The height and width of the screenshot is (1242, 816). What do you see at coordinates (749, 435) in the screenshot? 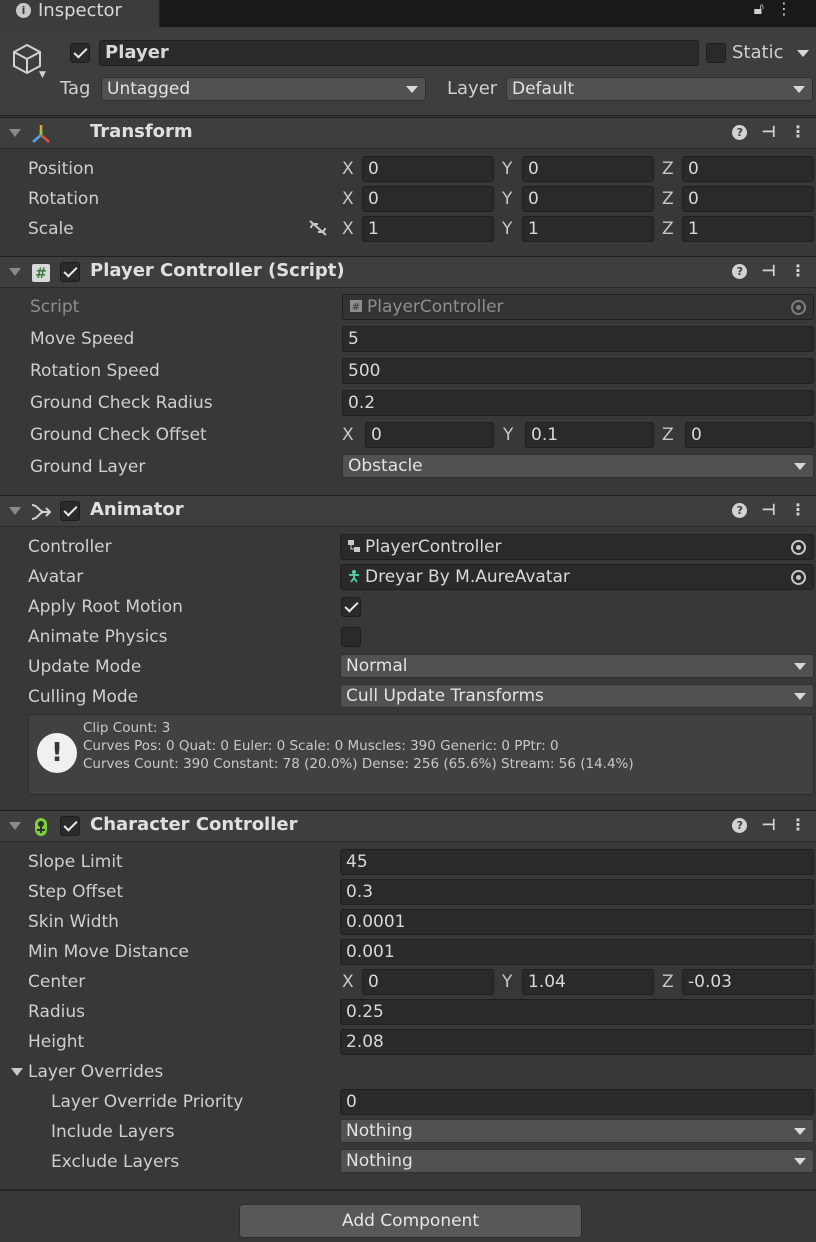
I see `ground-check-offset-z-field: 0` at bounding box center [749, 435].